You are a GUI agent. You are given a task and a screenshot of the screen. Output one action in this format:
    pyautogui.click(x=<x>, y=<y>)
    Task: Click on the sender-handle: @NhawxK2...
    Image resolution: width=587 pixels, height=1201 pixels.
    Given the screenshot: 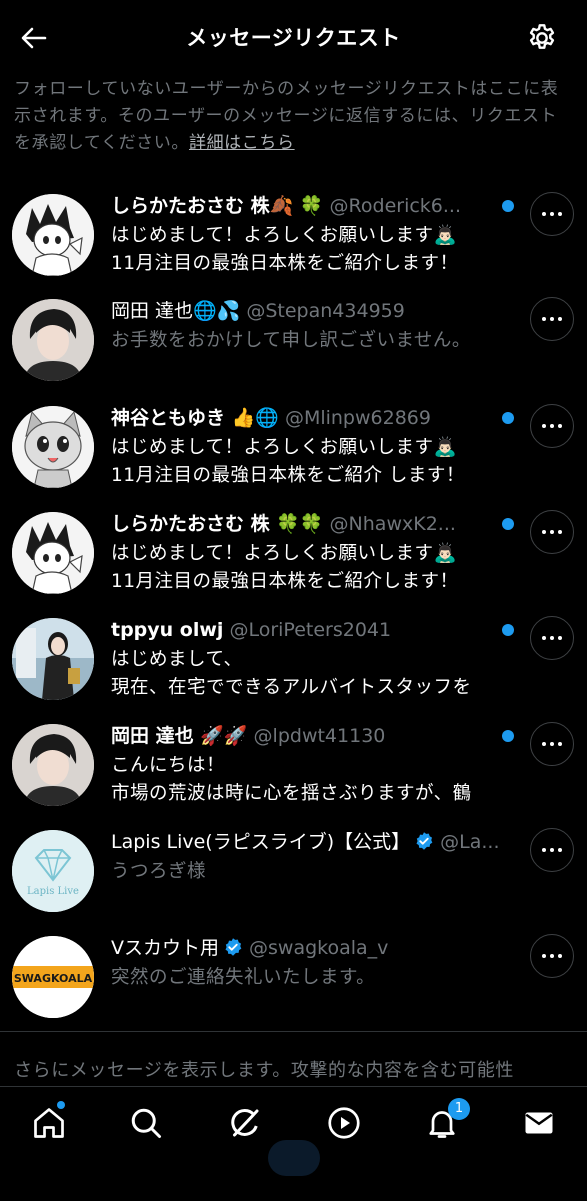 What is the action you would take?
    pyautogui.click(x=392, y=524)
    